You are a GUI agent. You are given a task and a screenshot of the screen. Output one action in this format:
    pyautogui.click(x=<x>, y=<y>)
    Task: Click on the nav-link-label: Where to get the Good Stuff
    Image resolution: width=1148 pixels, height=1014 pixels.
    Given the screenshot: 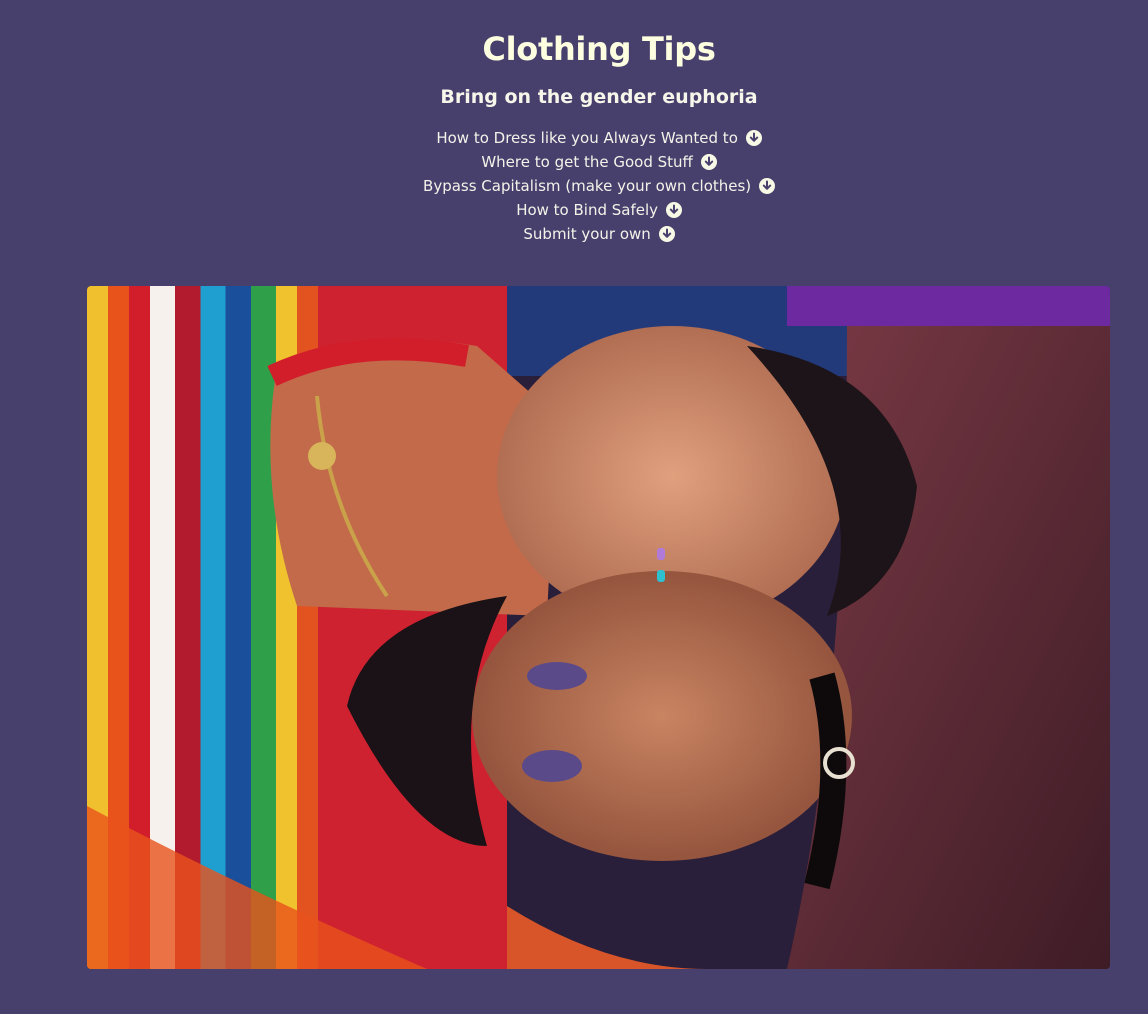 What is the action you would take?
    pyautogui.click(x=587, y=162)
    